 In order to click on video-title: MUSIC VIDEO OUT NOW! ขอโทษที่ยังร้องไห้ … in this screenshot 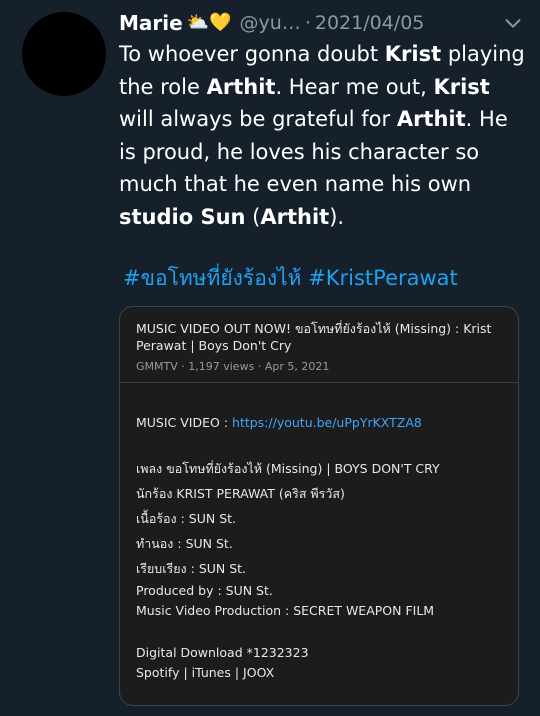, I will do `click(319, 337)`.